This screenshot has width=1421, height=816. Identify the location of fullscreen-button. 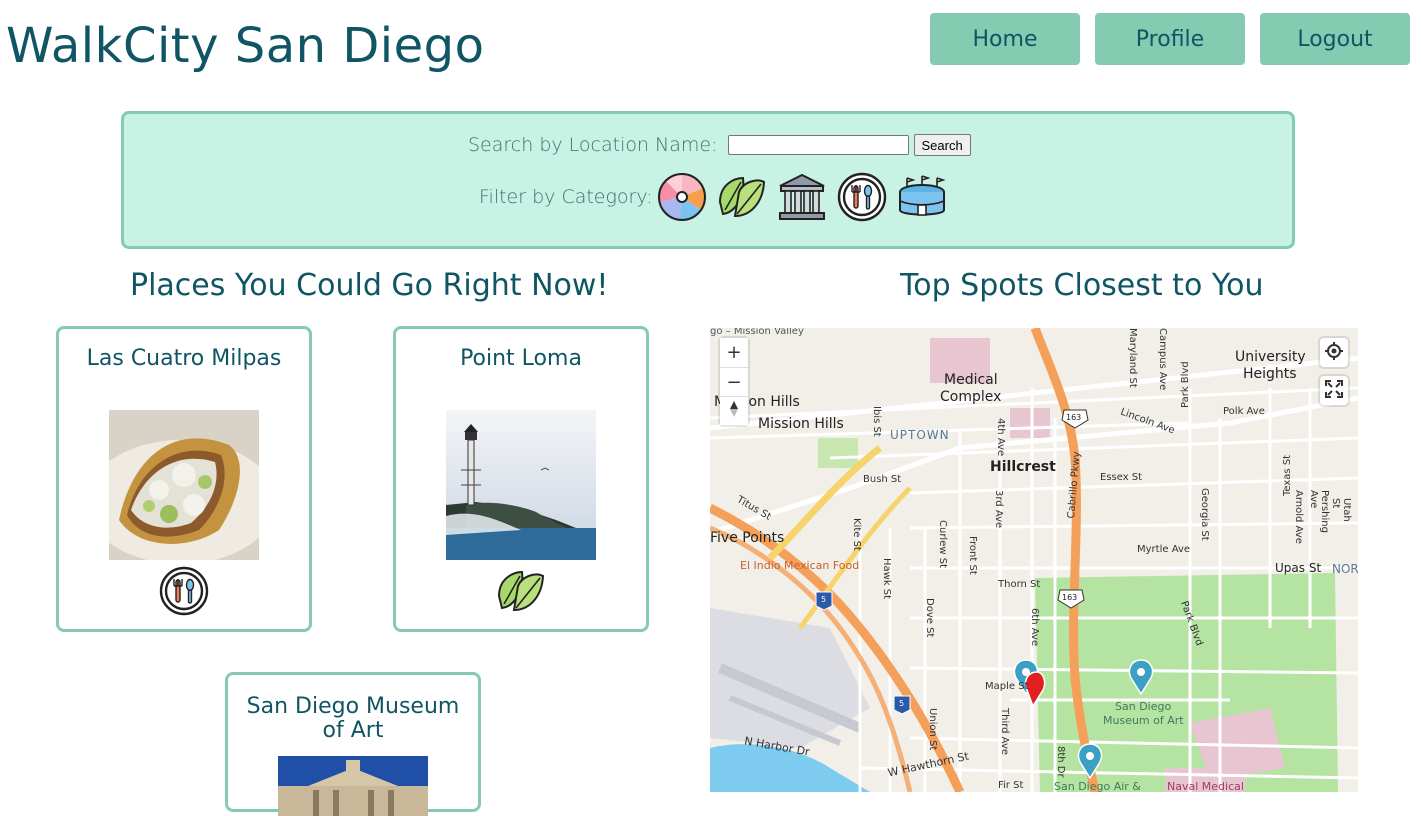
(1334, 390).